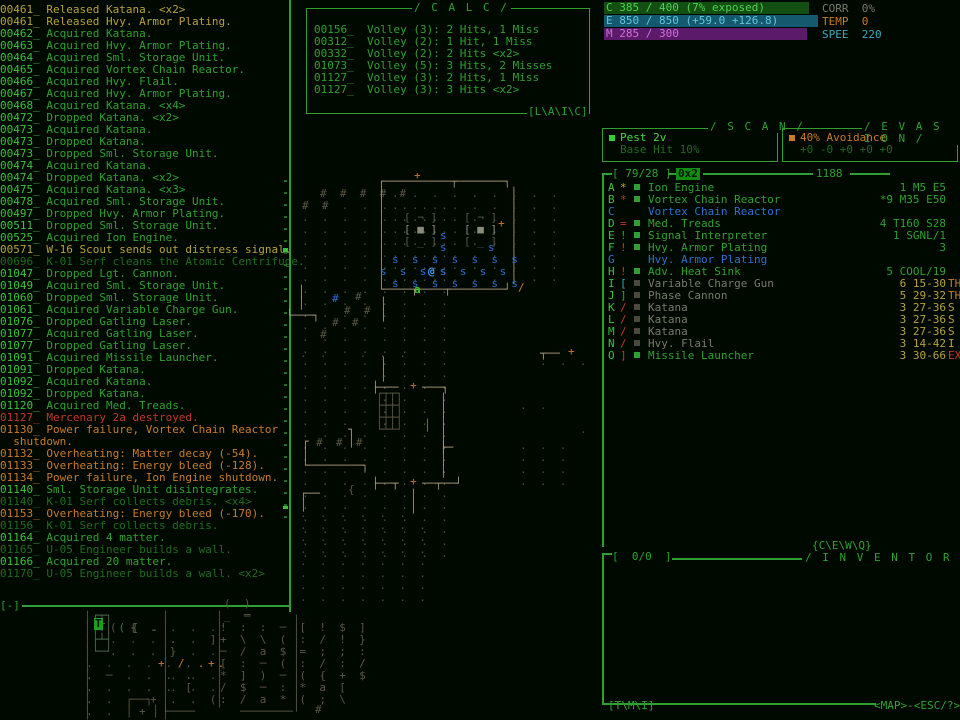  I want to click on inventory-bottom-rule, so click(763, 704).